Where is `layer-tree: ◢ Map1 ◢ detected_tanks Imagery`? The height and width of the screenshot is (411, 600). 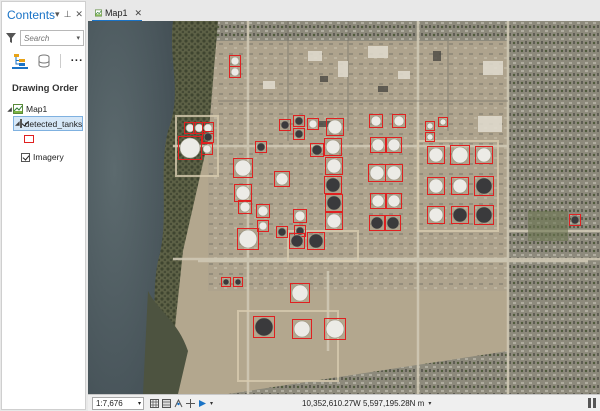
layer-tree: ◢ Map1 ◢ detected_tanks Imagery is located at coordinates (43, 133).